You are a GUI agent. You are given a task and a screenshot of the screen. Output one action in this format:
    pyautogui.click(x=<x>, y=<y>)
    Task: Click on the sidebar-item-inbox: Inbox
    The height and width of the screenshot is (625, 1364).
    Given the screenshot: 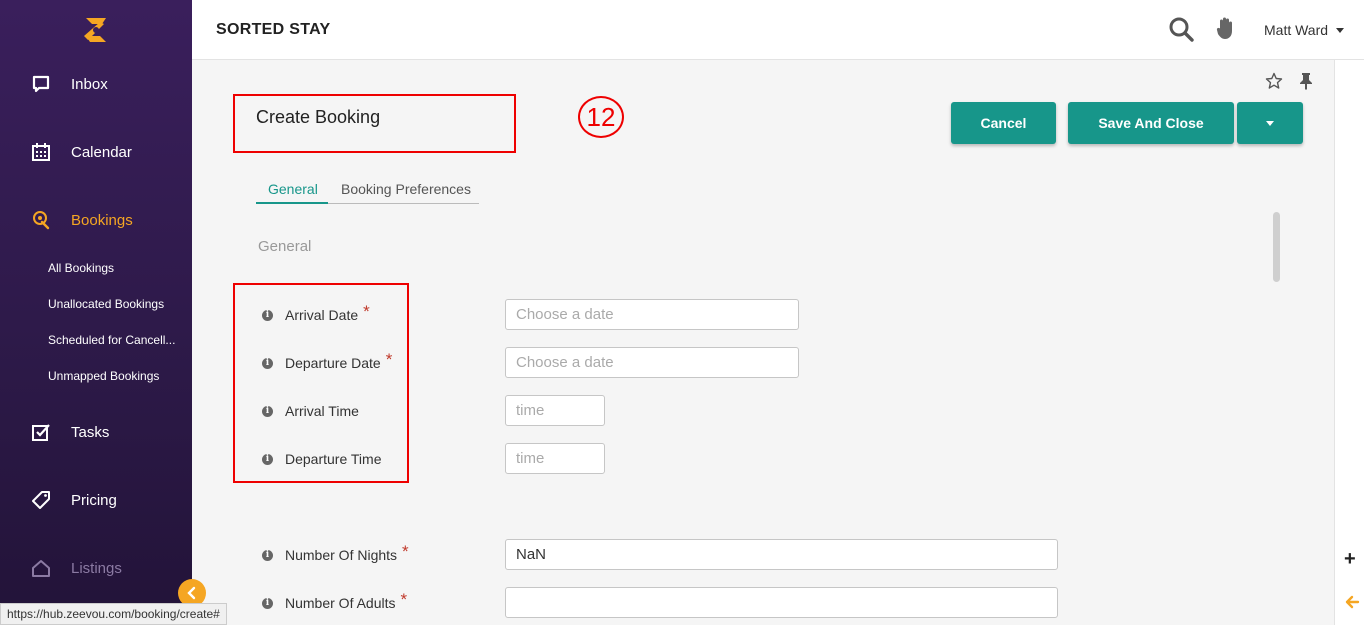 What is the action you would take?
    pyautogui.click(x=96, y=84)
    